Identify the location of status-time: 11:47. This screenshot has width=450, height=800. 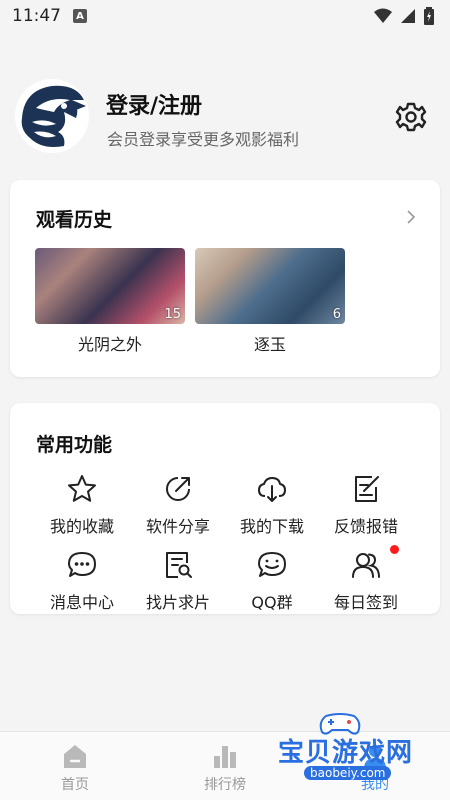
(36, 16).